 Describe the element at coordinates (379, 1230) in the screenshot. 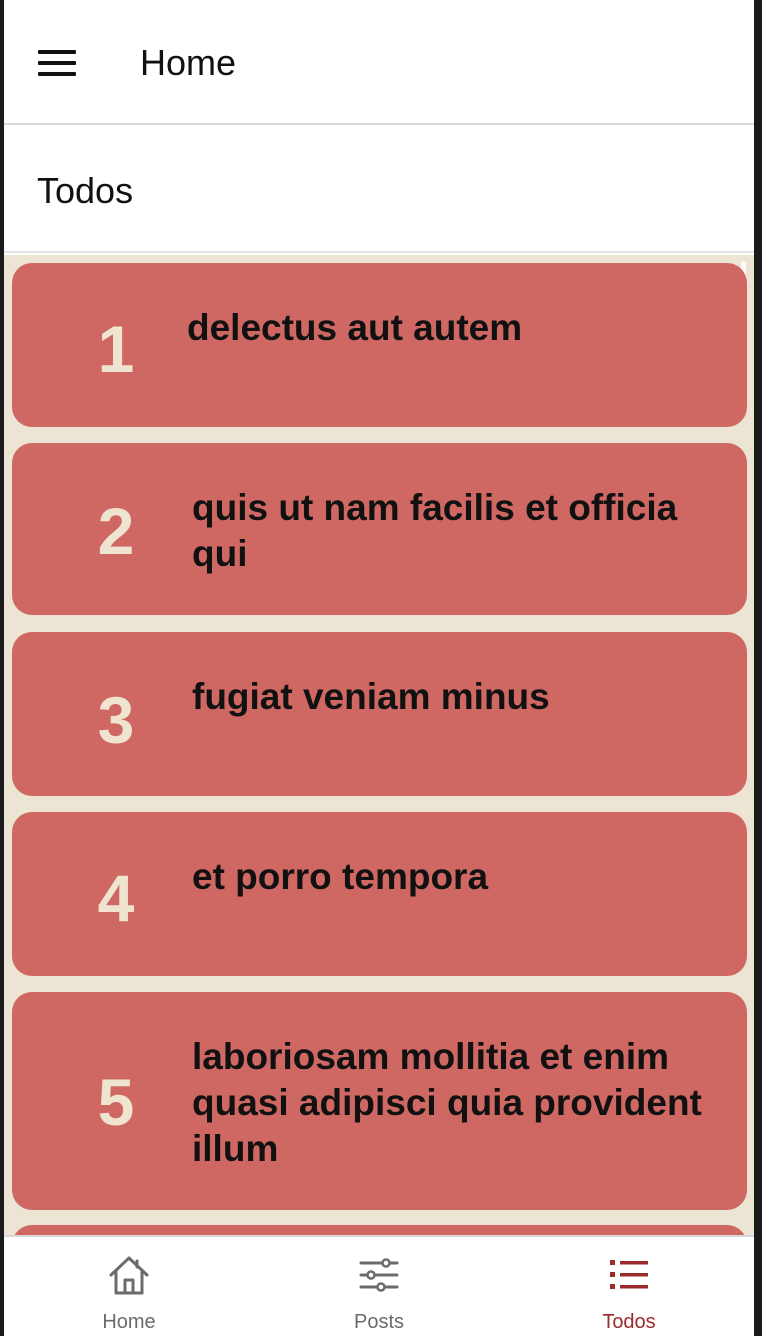

I see `todo-card` at that location.